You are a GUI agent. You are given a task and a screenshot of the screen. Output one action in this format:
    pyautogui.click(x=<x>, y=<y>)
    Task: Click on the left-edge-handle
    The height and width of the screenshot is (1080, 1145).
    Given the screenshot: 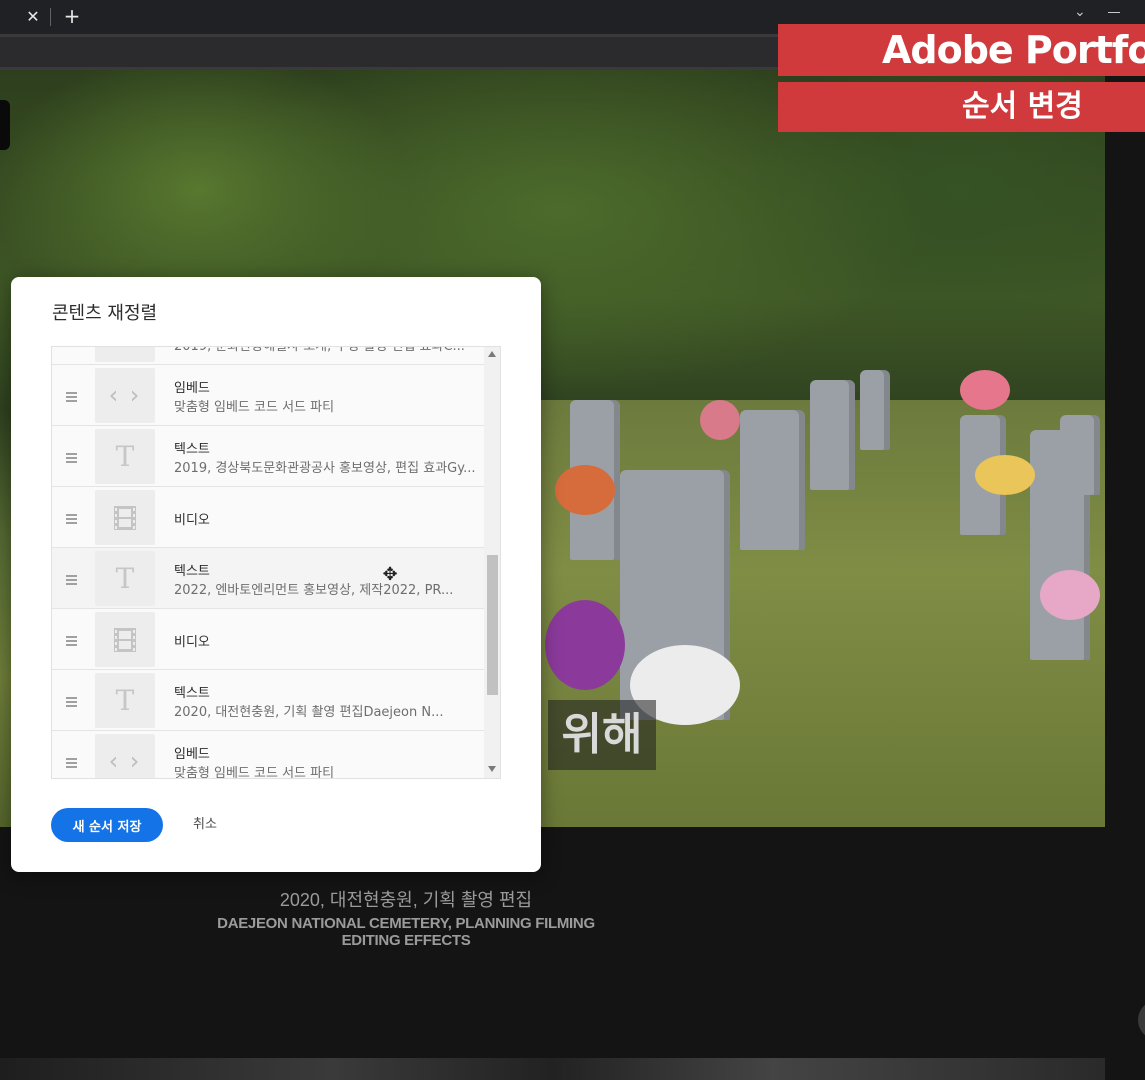 What is the action you would take?
    pyautogui.click(x=5, y=125)
    